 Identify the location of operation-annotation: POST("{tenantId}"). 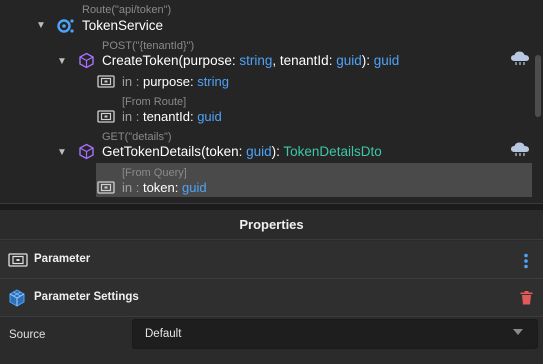
(148, 46).